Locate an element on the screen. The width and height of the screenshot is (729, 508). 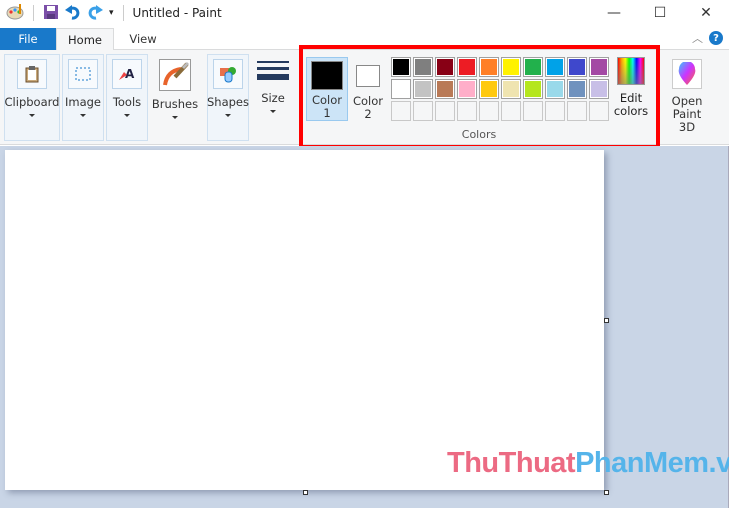
paint3d-label-2: Paint 3D is located at coordinates (687, 120).